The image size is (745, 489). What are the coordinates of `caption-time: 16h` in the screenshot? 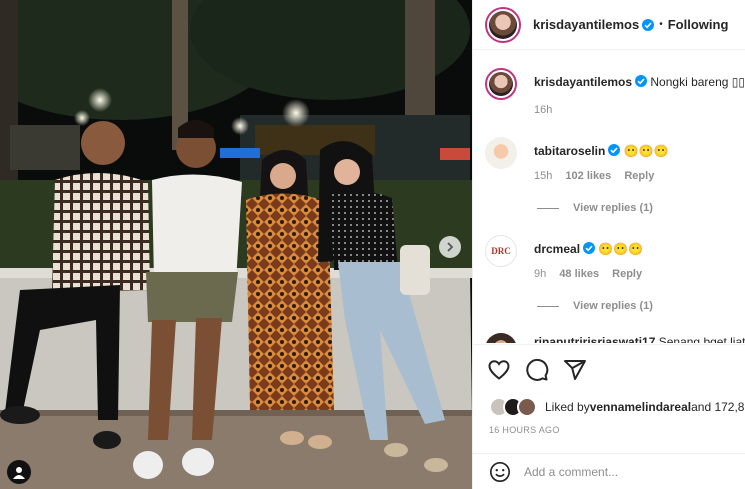 It's located at (543, 110).